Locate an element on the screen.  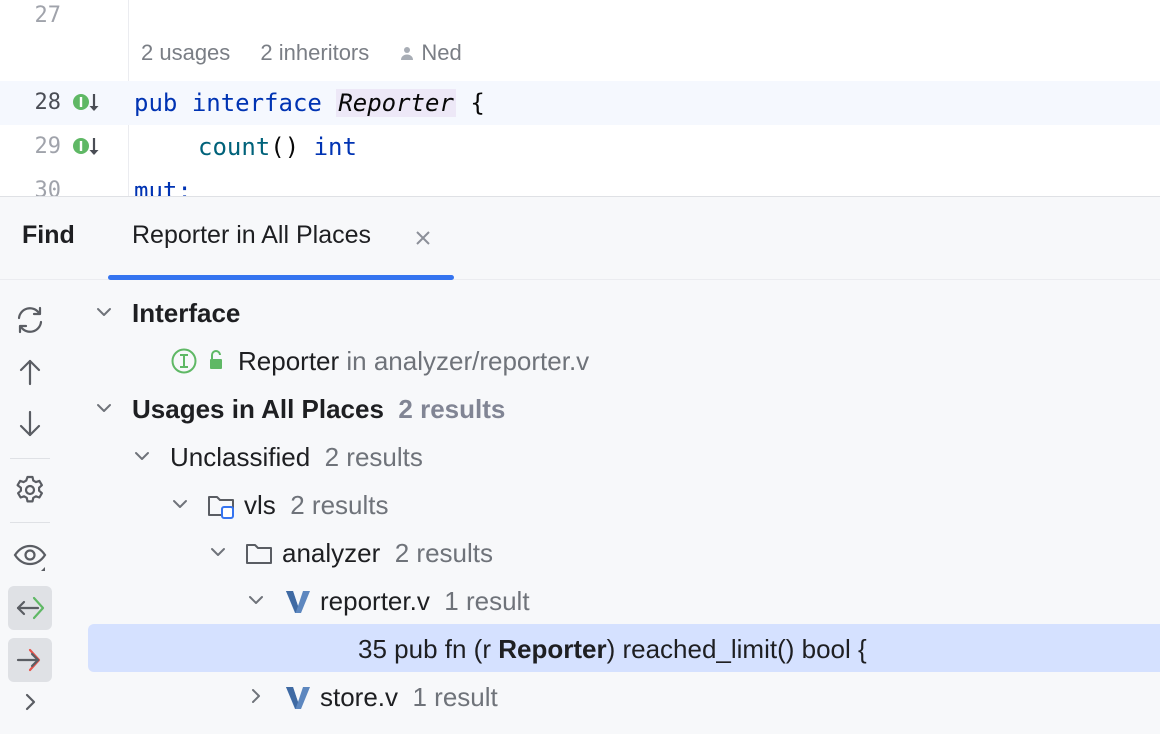
author-hint: Ned is located at coordinates (430, 52).